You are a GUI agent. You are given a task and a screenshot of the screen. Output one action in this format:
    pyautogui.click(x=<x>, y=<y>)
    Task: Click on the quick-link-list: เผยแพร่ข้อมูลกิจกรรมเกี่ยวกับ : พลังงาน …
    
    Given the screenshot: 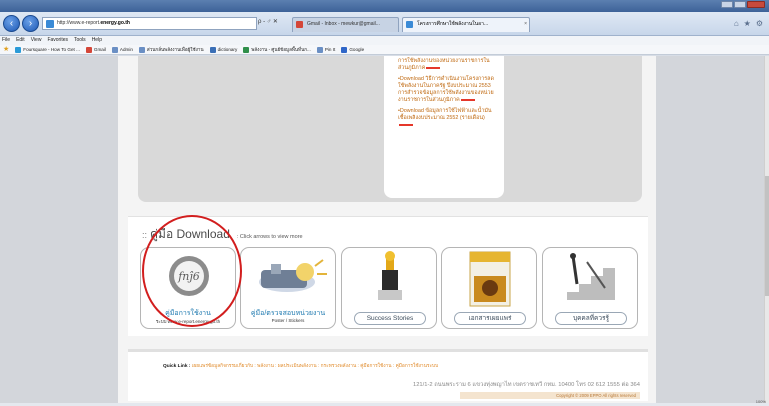 What is the action you would take?
    pyautogui.click(x=315, y=366)
    